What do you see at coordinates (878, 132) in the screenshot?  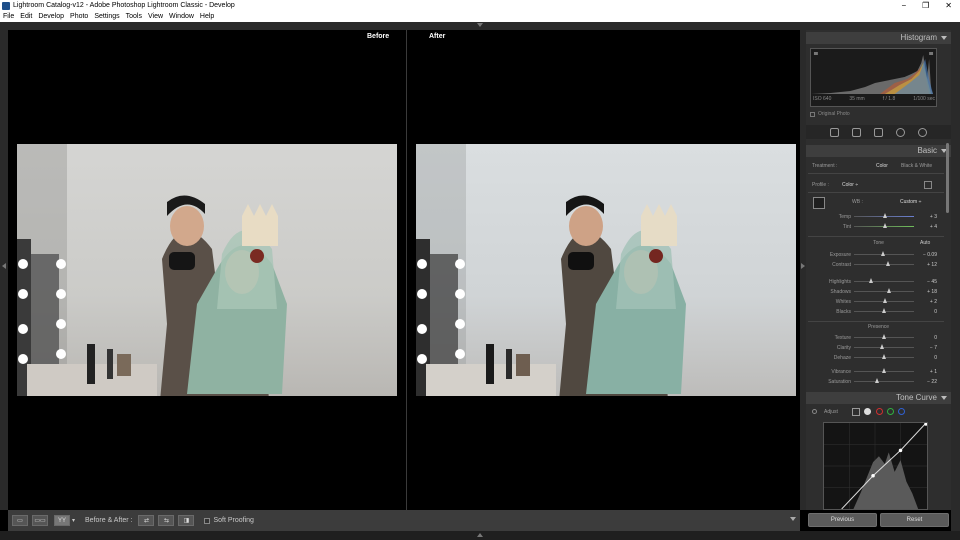 I see `healing-brush-icon` at bounding box center [878, 132].